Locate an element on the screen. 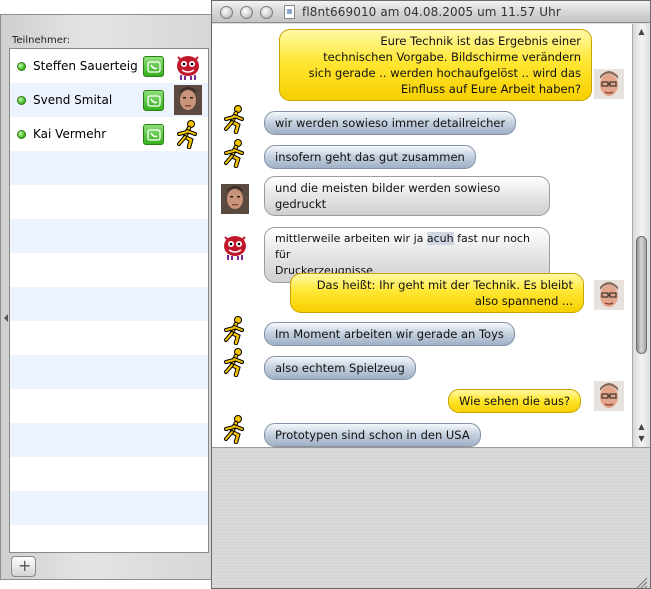  resize-grip-icon is located at coordinates (642, 581).